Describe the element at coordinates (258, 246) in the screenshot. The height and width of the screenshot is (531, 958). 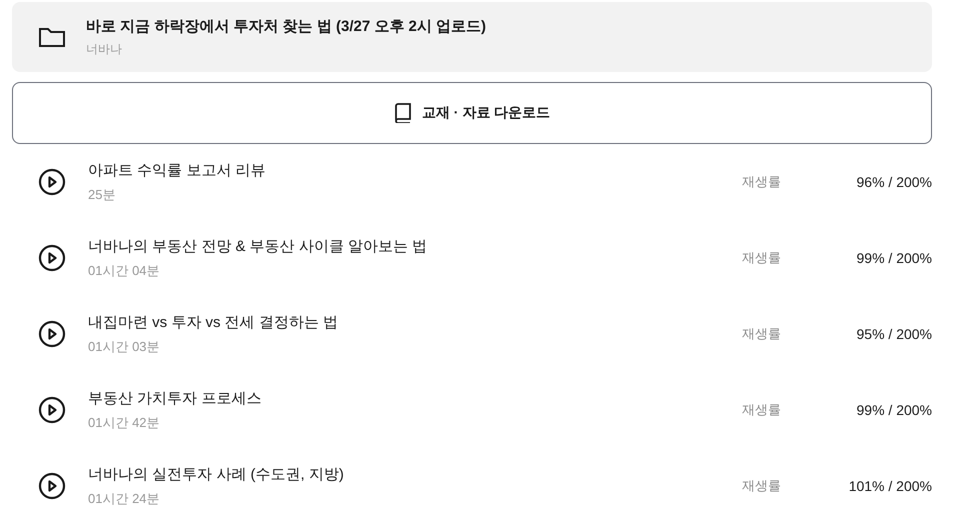
I see `lesson-title: 너바나의 부동산 전망 & 부동산 사이클 알아보는 법` at that location.